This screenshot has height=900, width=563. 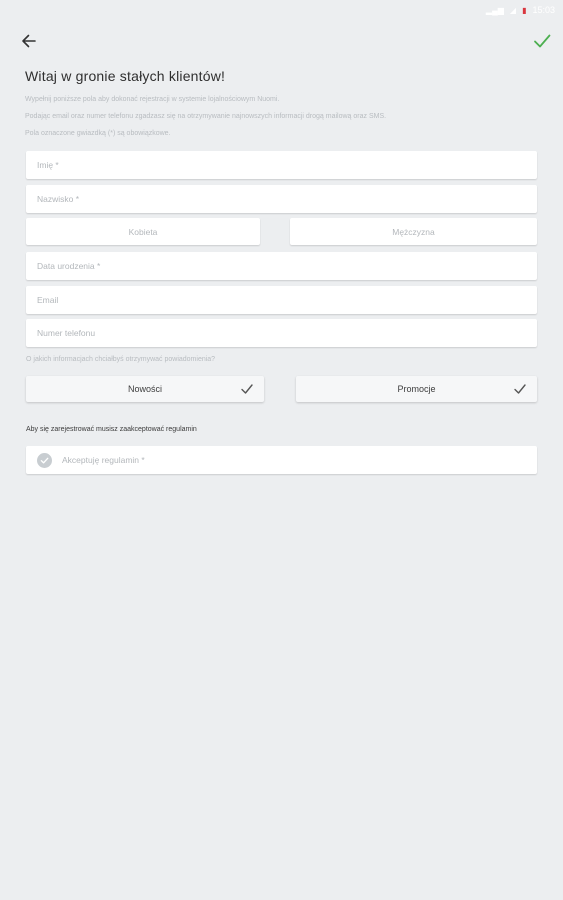 I want to click on battery-icon: ▮, so click(x=524, y=10).